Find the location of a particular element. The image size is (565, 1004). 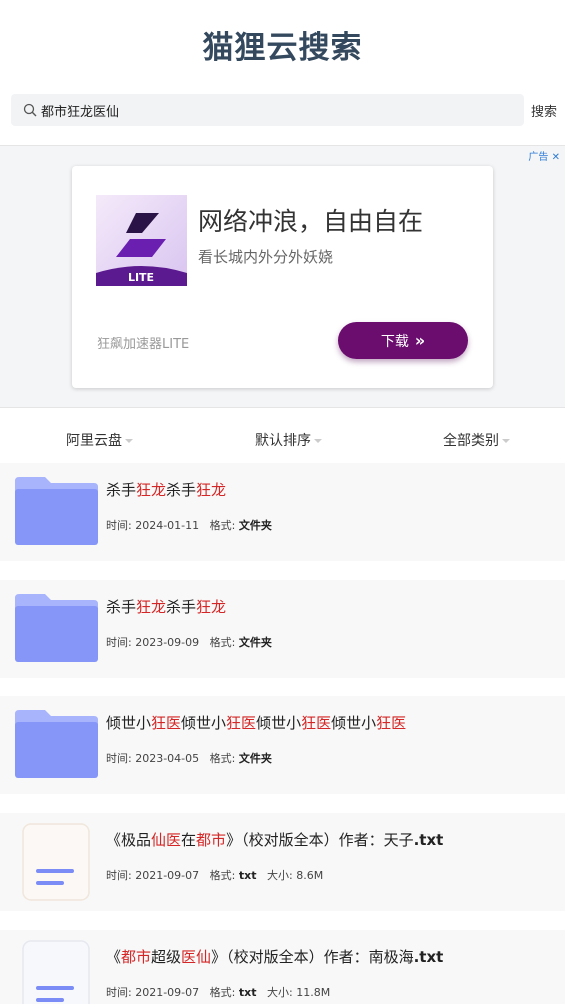

result-meta: 时间: 2023-04-05 格式: 文件夹 is located at coordinates (189, 758).